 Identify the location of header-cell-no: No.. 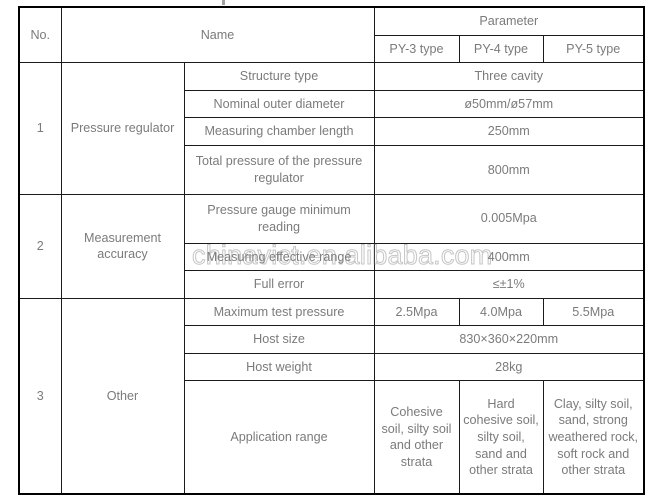
(40, 35).